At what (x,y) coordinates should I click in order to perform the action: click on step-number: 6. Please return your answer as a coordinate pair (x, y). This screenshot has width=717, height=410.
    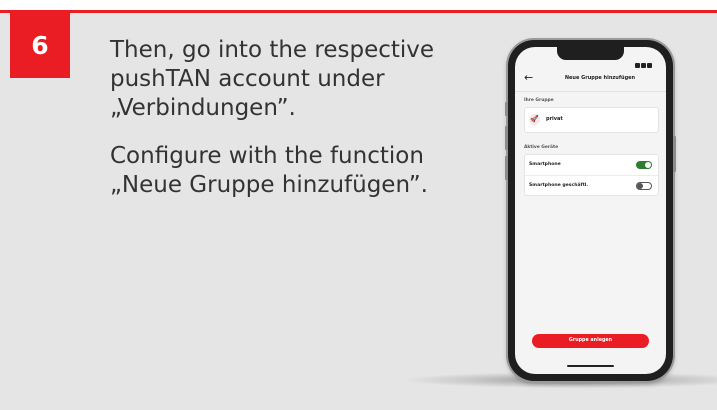
    Looking at the image, I should click on (40, 45).